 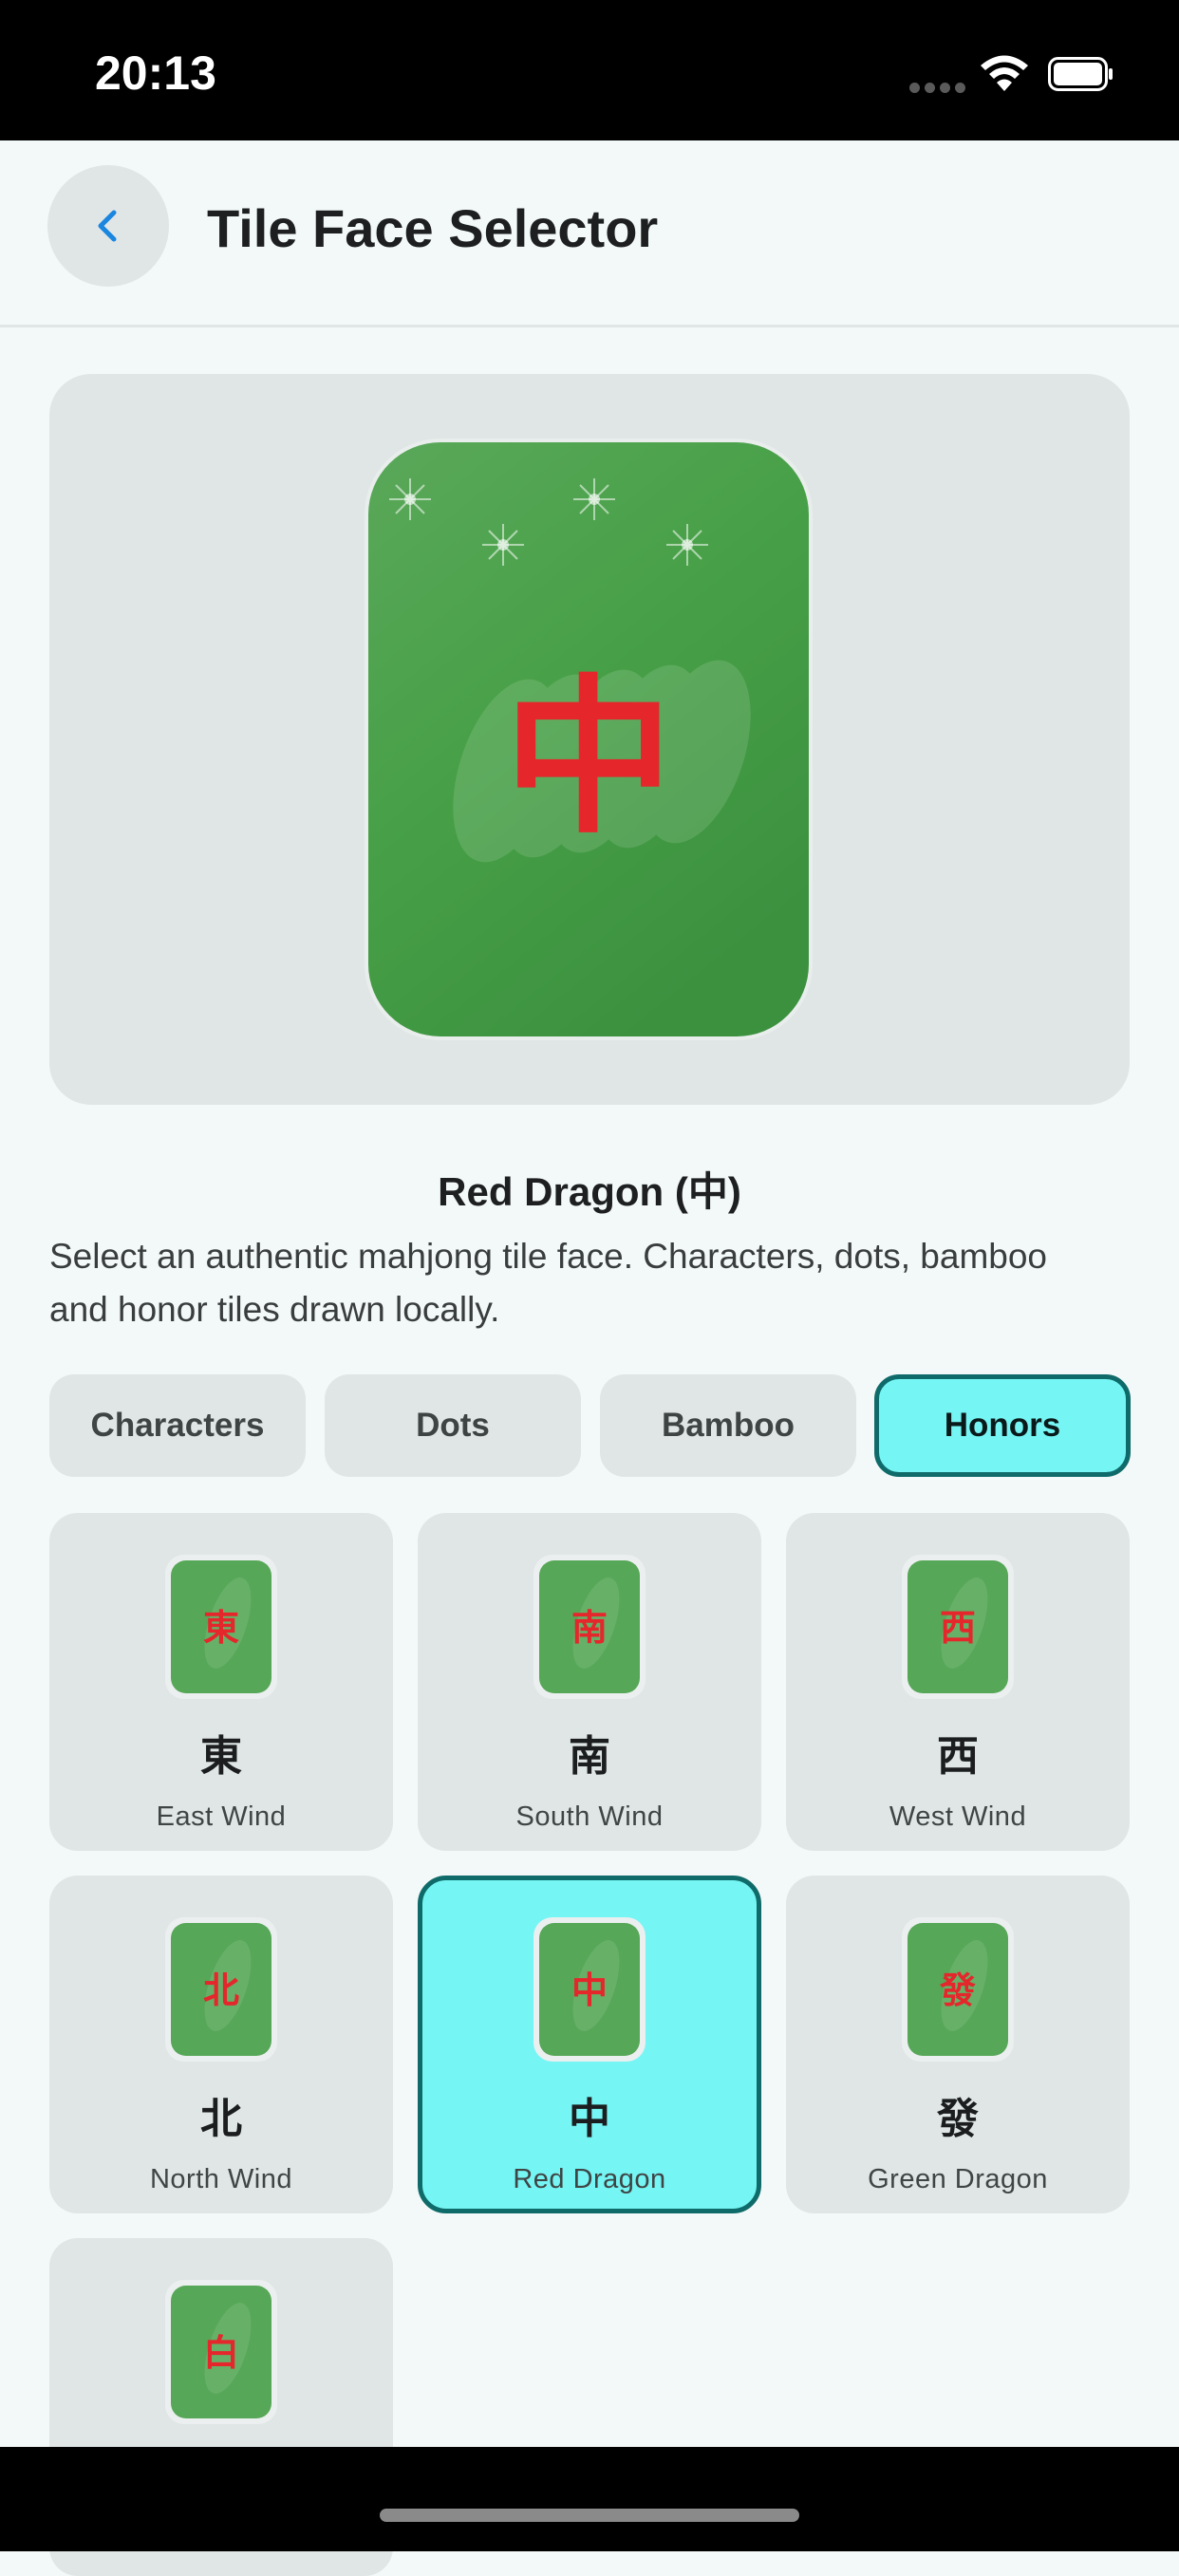 I want to click on back-button, so click(x=108, y=226).